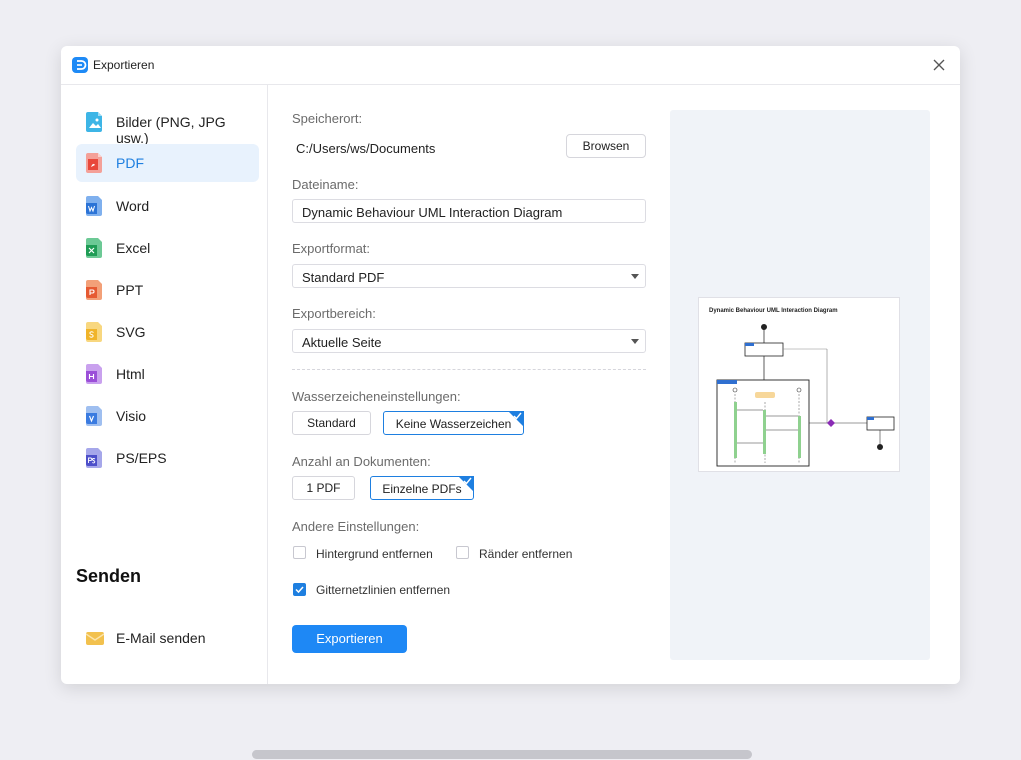 The width and height of the screenshot is (1021, 760). Describe the element at coordinates (133, 206) in the screenshot. I see `sidebar-item-label: Word` at that location.